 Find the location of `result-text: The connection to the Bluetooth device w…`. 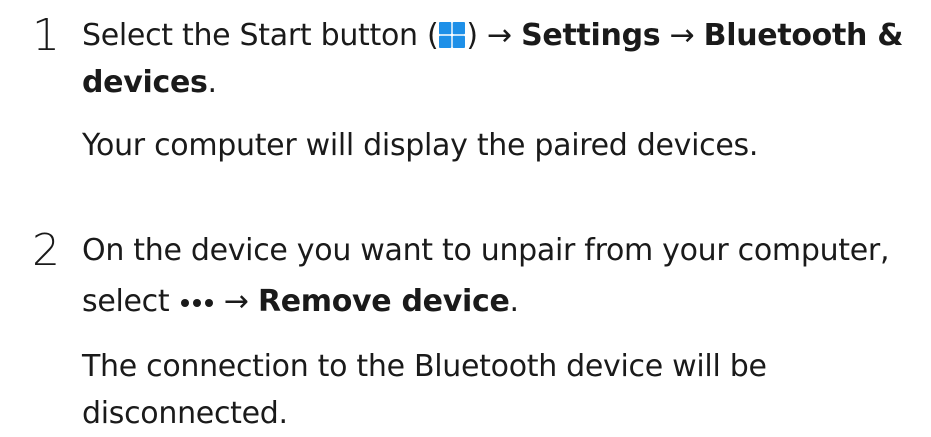

result-text: The connection to the Bluetooth device w… is located at coordinates (424, 366).